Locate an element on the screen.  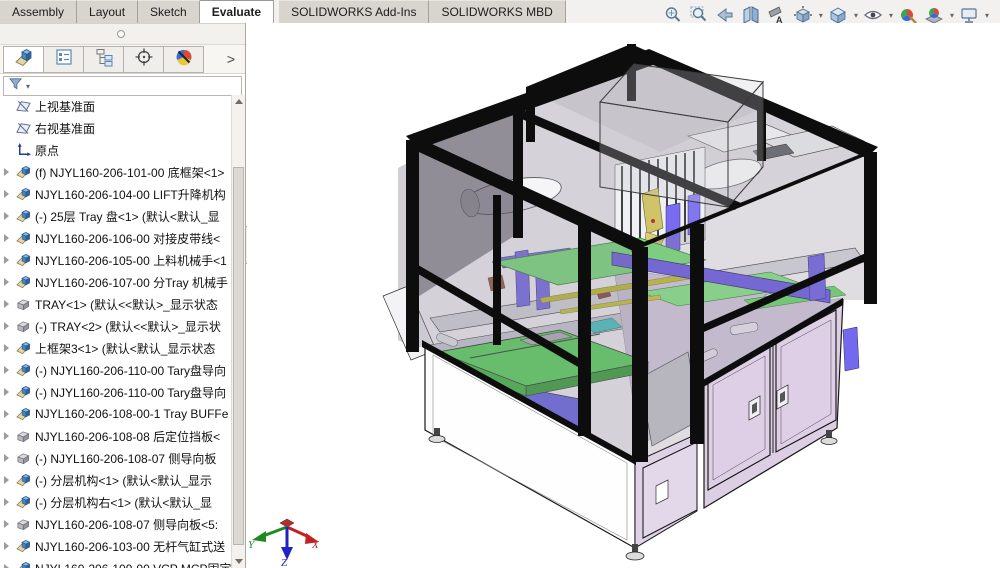
tree-item: NJYL160-206-105-00 上料机械手<1 is located at coordinates (116, 260).